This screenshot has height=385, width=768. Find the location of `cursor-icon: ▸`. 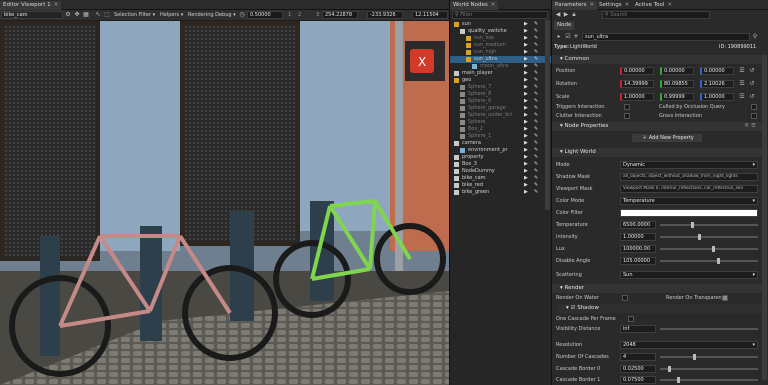

cursor-icon: ▸ is located at coordinates (559, 37).